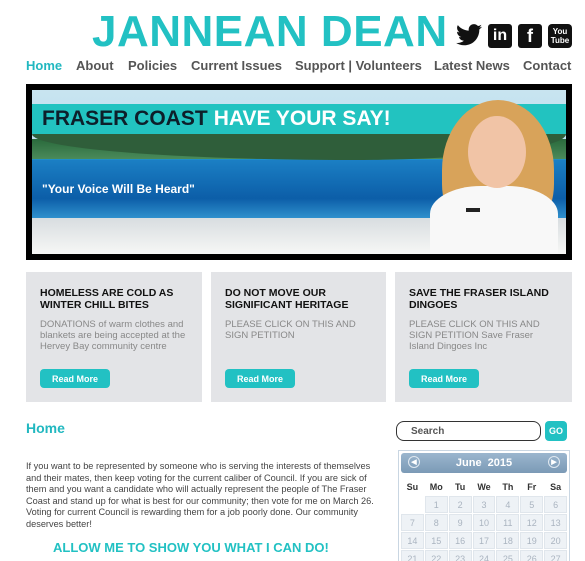 Image resolution: width=585 pixels, height=561 pixels. Describe the element at coordinates (532, 522) in the screenshot. I see `calendar-day: 12` at that location.